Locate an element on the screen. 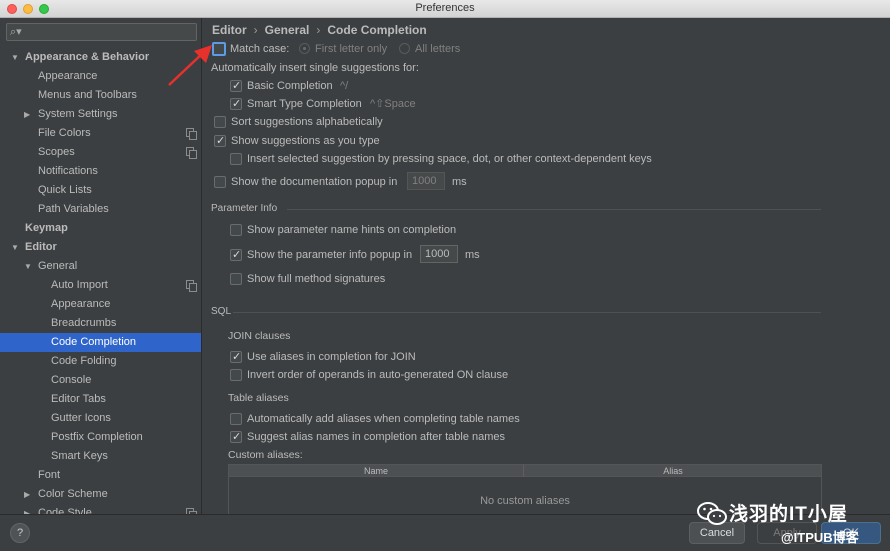  breadcrumb-code-completion: Code Completion is located at coordinates (377, 30).